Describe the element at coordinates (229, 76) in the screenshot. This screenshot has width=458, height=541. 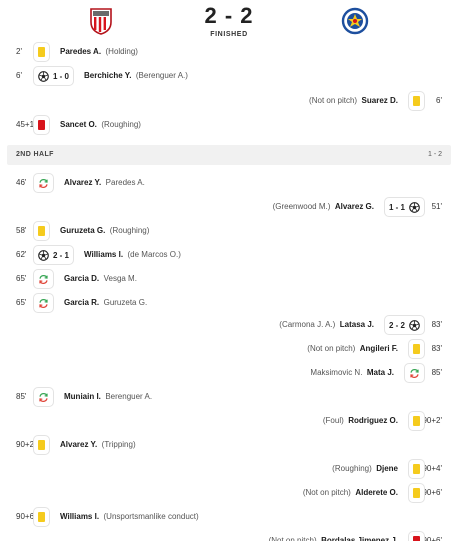
I see `incident-row: 6' 1 - 0 Berchiche Y. (Berenguer A.)` at that location.